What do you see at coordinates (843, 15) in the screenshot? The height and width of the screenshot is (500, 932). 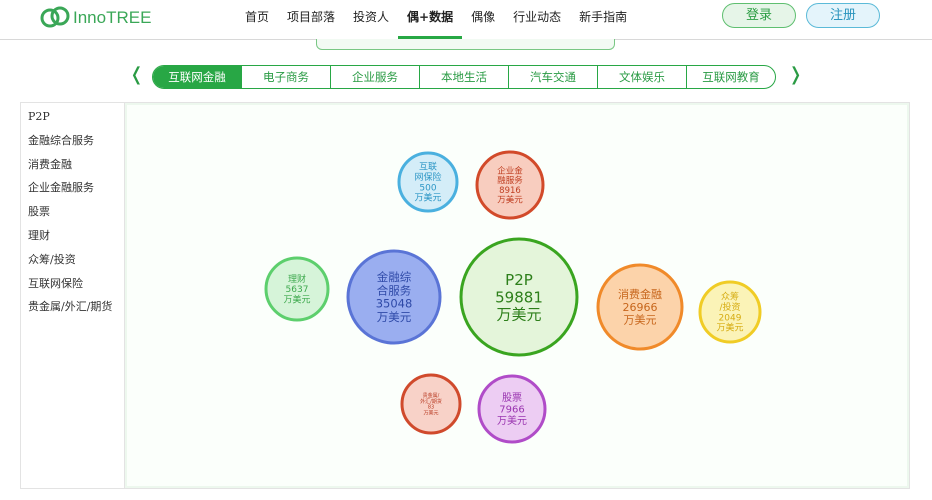 I see `register-button: 注册` at bounding box center [843, 15].